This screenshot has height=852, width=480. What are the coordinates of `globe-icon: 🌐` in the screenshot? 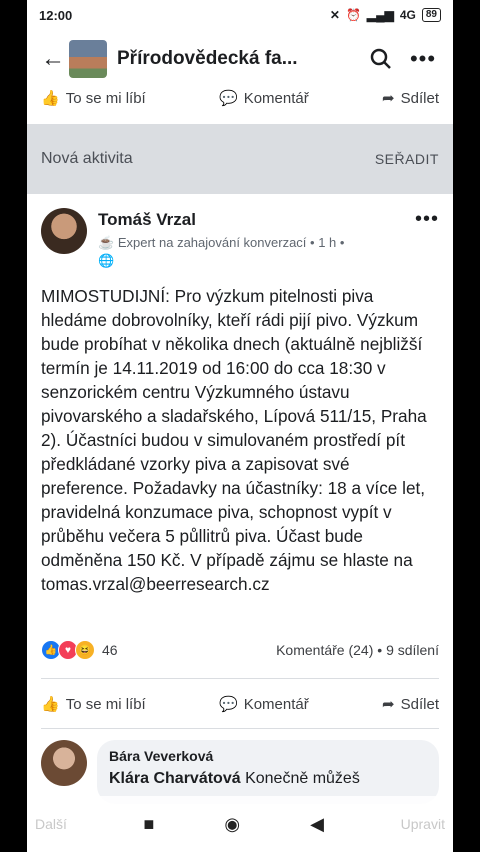 It's located at (106, 260).